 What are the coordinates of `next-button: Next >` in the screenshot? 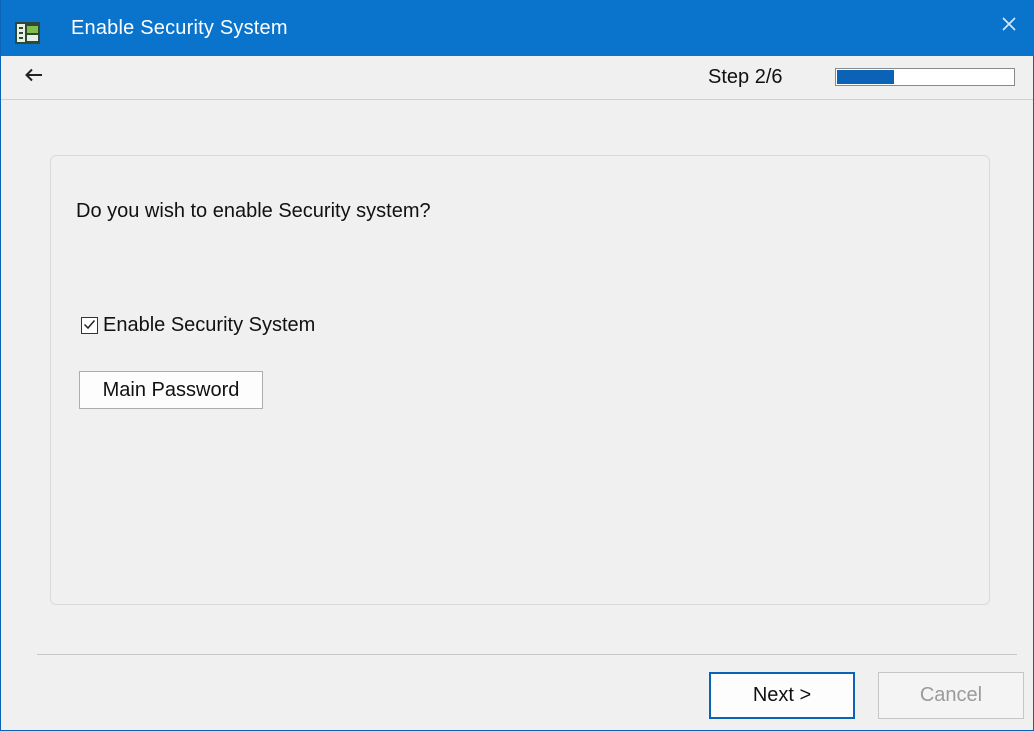 It's located at (782, 695).